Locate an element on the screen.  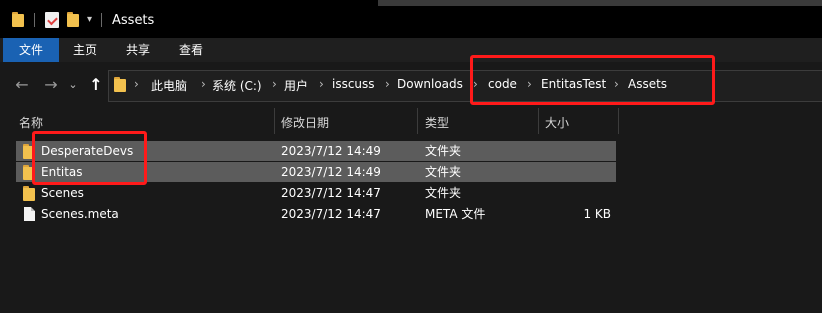
tab-share: 共享 is located at coordinates (138, 50).